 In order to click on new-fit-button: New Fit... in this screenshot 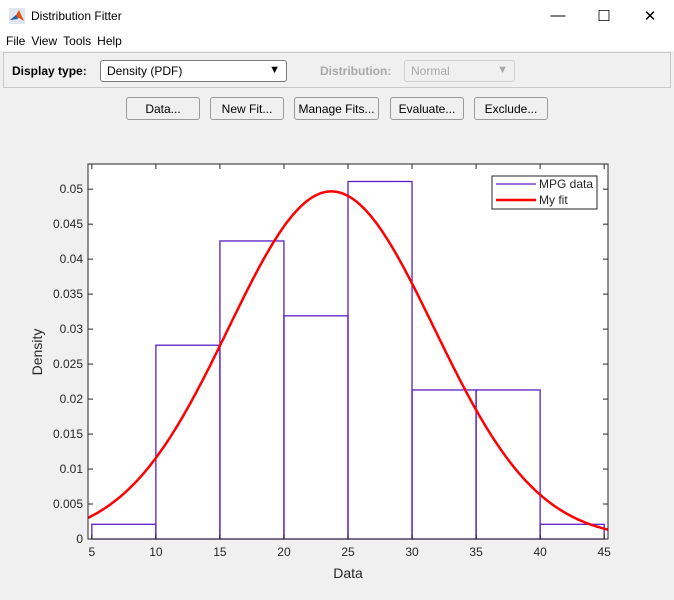, I will do `click(247, 108)`.